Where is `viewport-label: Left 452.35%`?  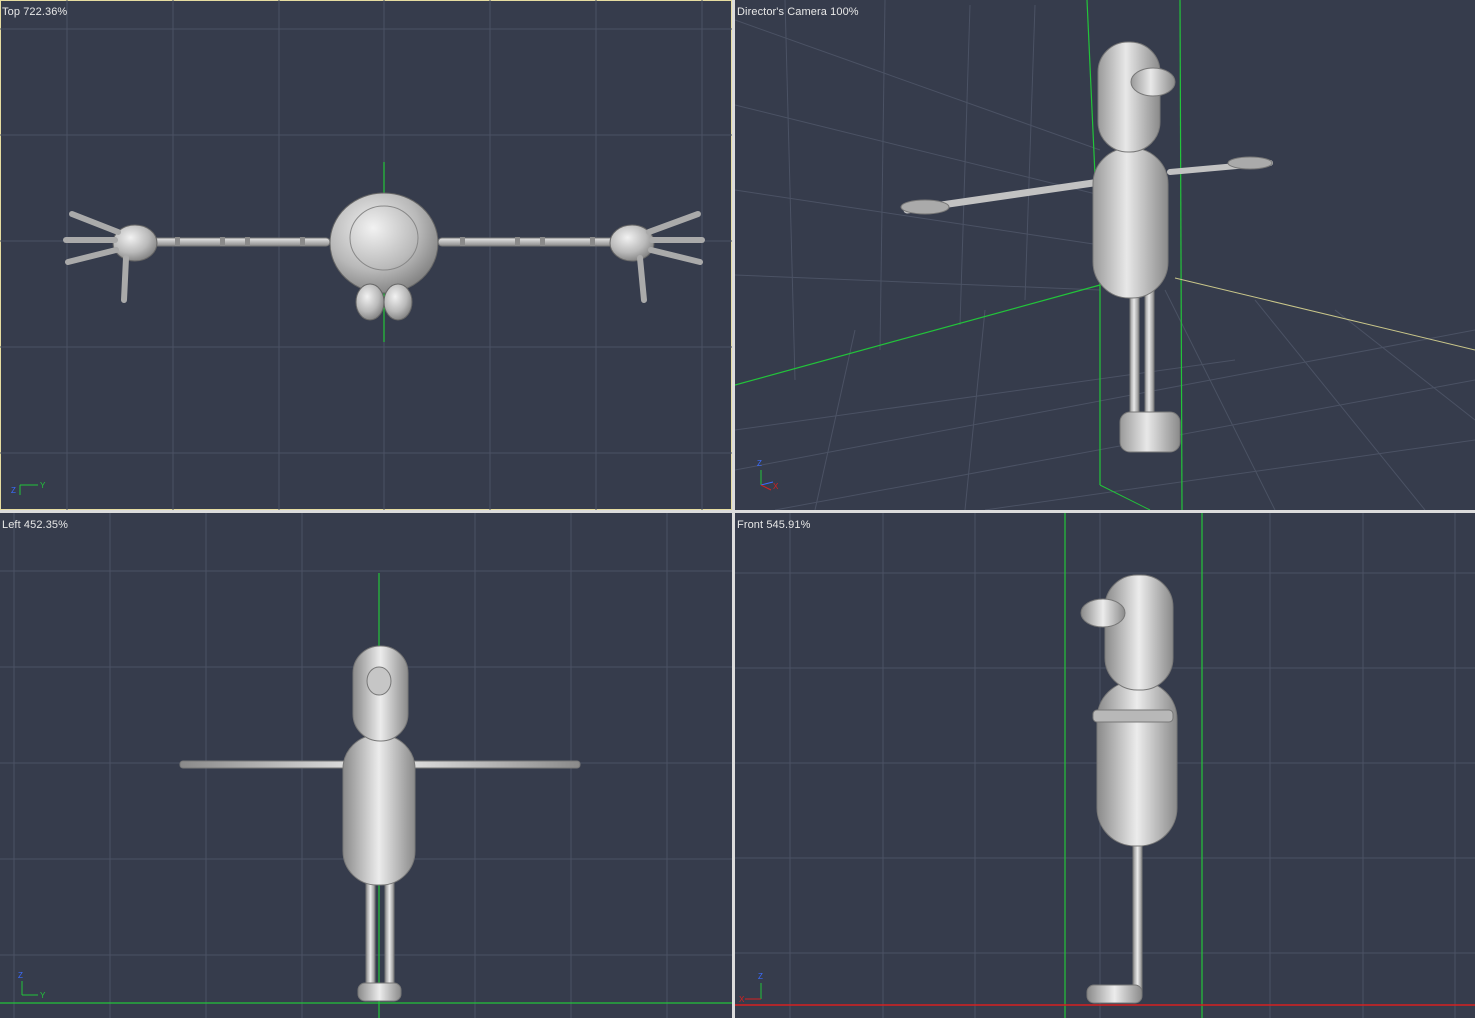
viewport-label: Left 452.35% is located at coordinates (35, 525).